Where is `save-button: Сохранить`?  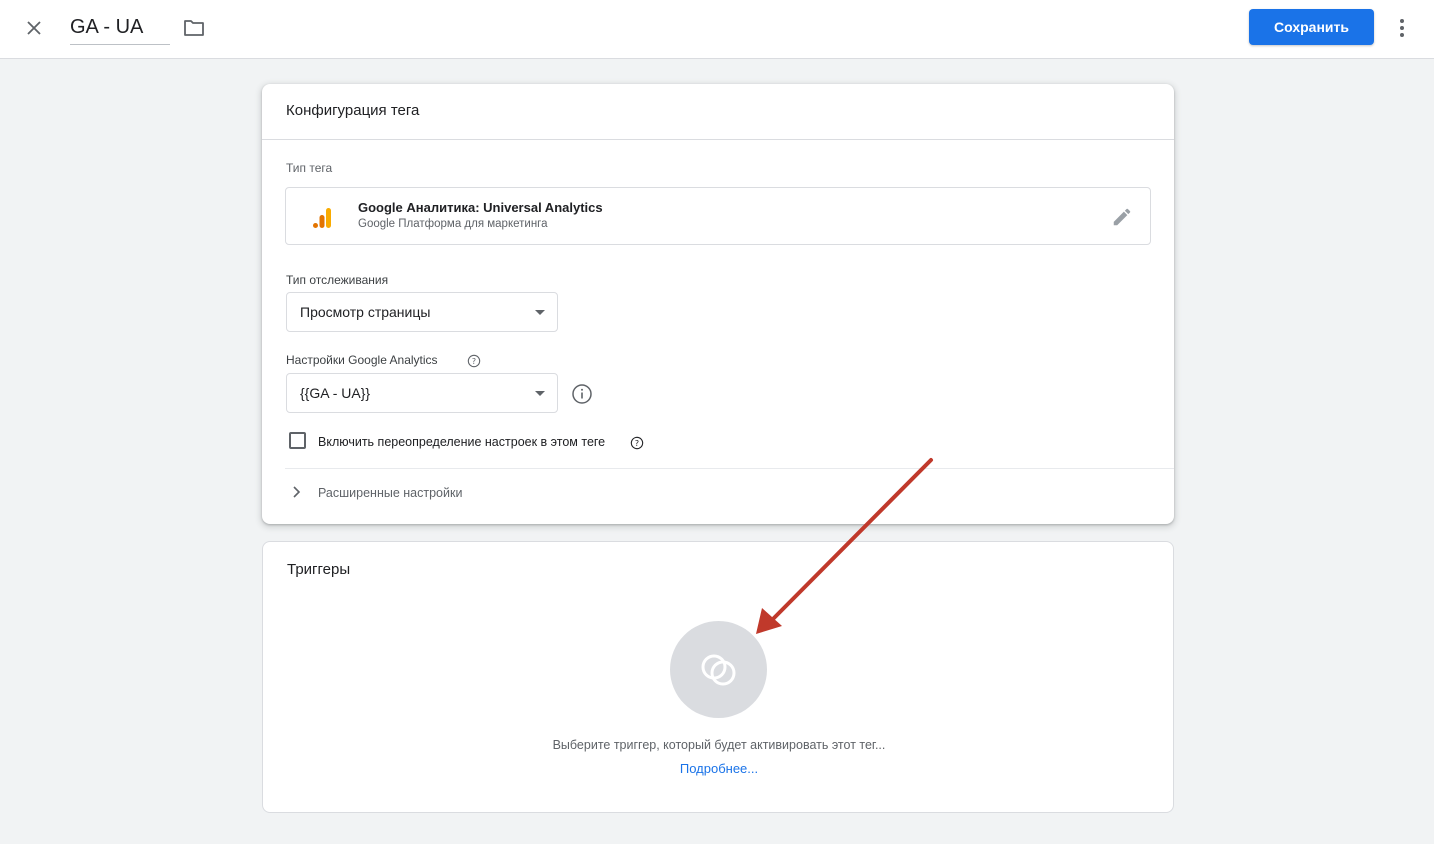 save-button: Сохранить is located at coordinates (1311, 27).